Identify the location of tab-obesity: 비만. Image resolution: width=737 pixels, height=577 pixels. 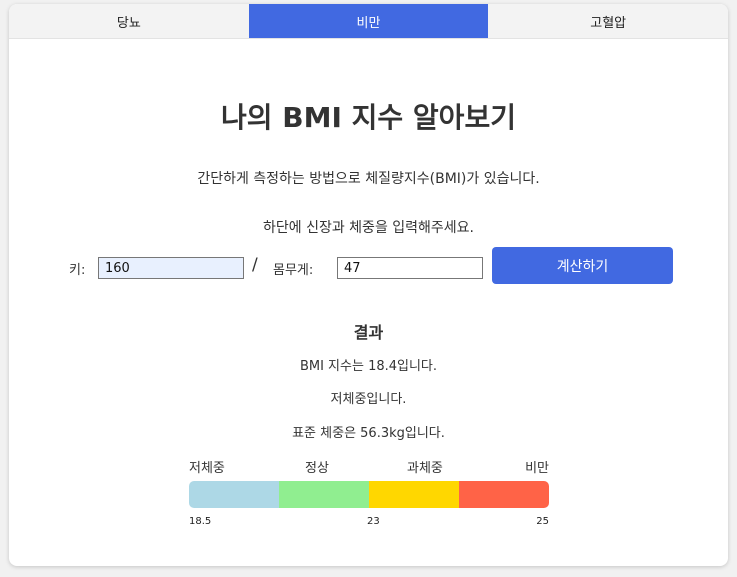
(368, 21).